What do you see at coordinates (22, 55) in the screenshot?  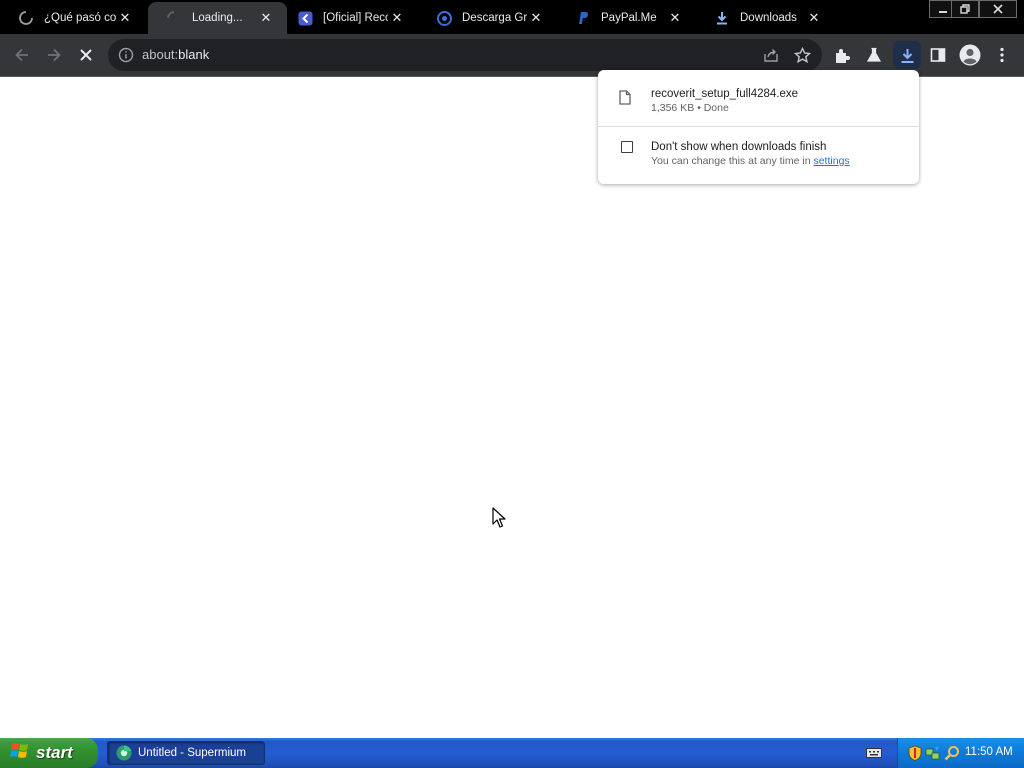 I see `back-icon` at bounding box center [22, 55].